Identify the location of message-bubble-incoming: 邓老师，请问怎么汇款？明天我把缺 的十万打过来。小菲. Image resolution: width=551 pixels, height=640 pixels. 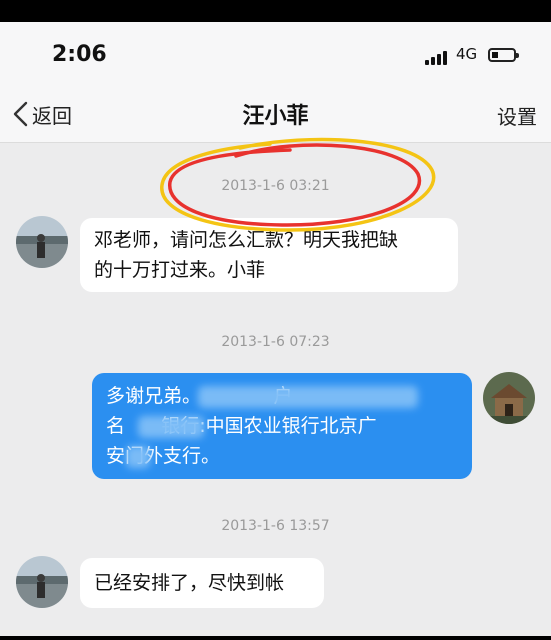
(269, 255).